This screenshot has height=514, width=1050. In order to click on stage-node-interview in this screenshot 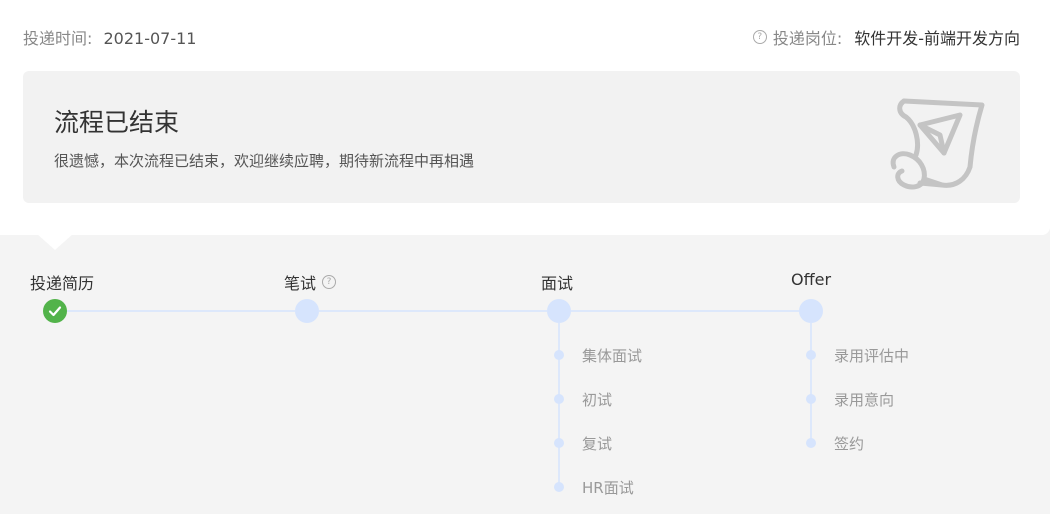, I will do `click(559, 311)`.